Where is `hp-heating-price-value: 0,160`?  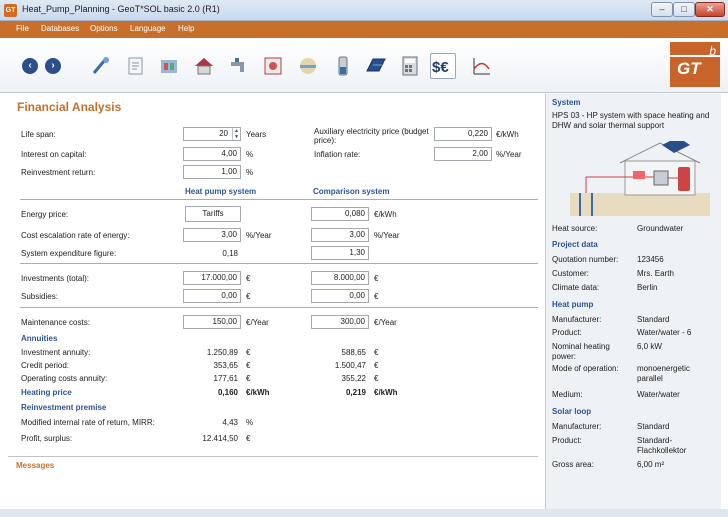 hp-heating-price-value: 0,160 is located at coordinates (227, 392).